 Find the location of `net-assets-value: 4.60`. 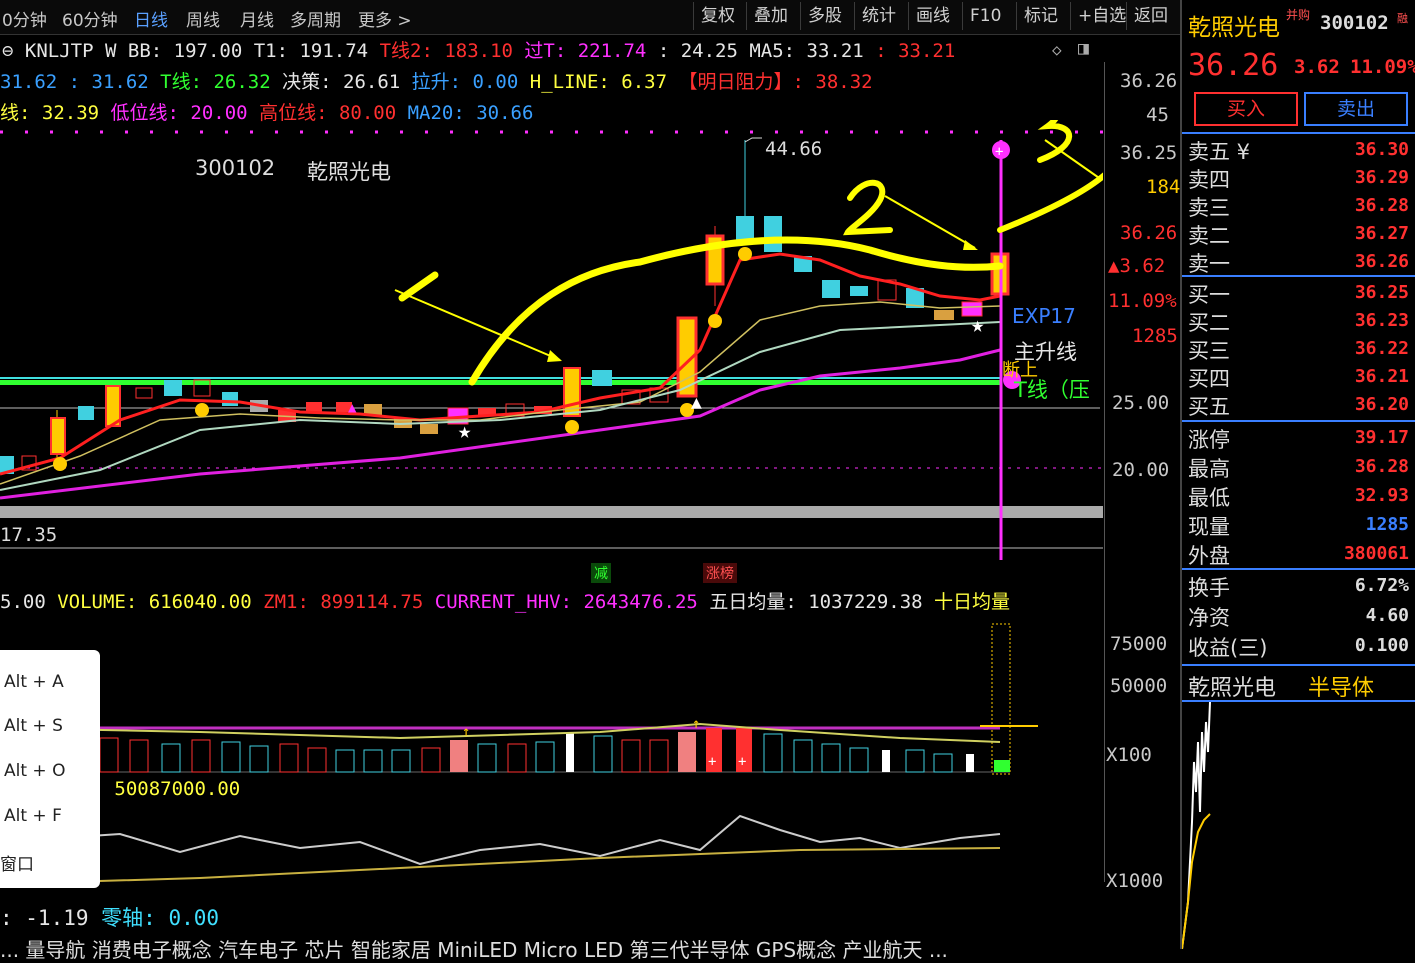

net-assets-value: 4.60 is located at coordinates (1387, 615).